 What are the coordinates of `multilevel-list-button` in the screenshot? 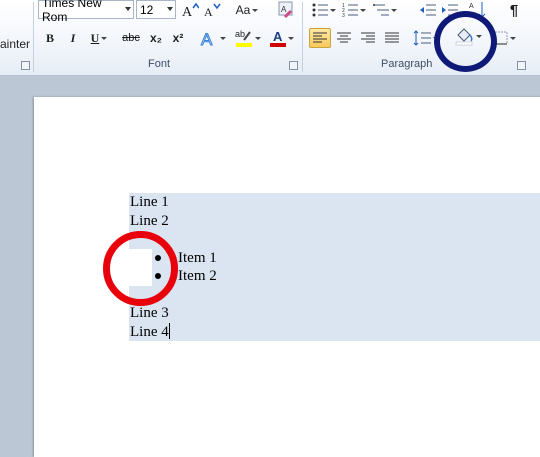 It's located at (385, 10).